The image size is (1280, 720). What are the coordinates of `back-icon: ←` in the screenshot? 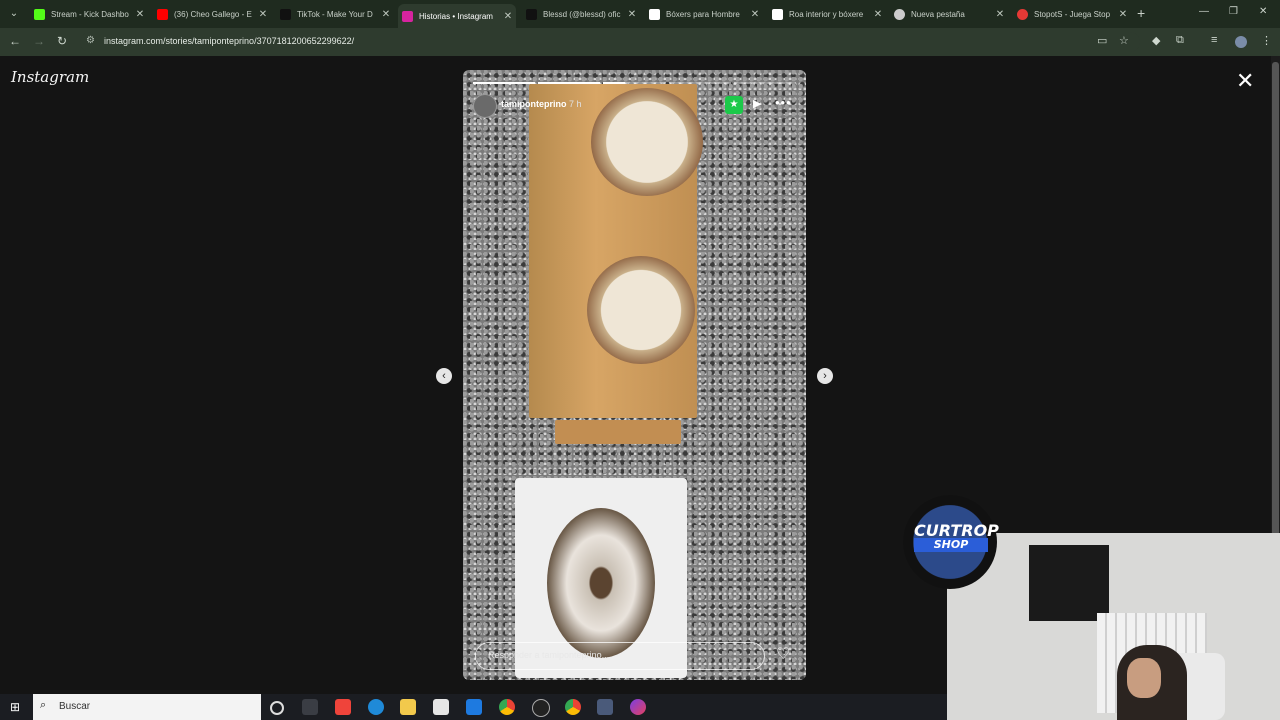 It's located at (15, 41).